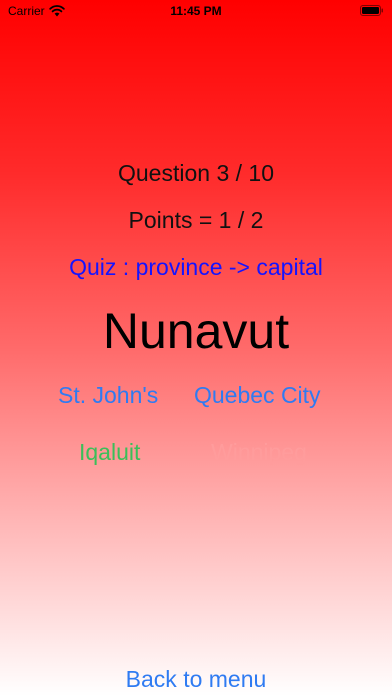 The width and height of the screenshot is (392, 696). I want to click on status-time: 11:45 PM, so click(196, 11).